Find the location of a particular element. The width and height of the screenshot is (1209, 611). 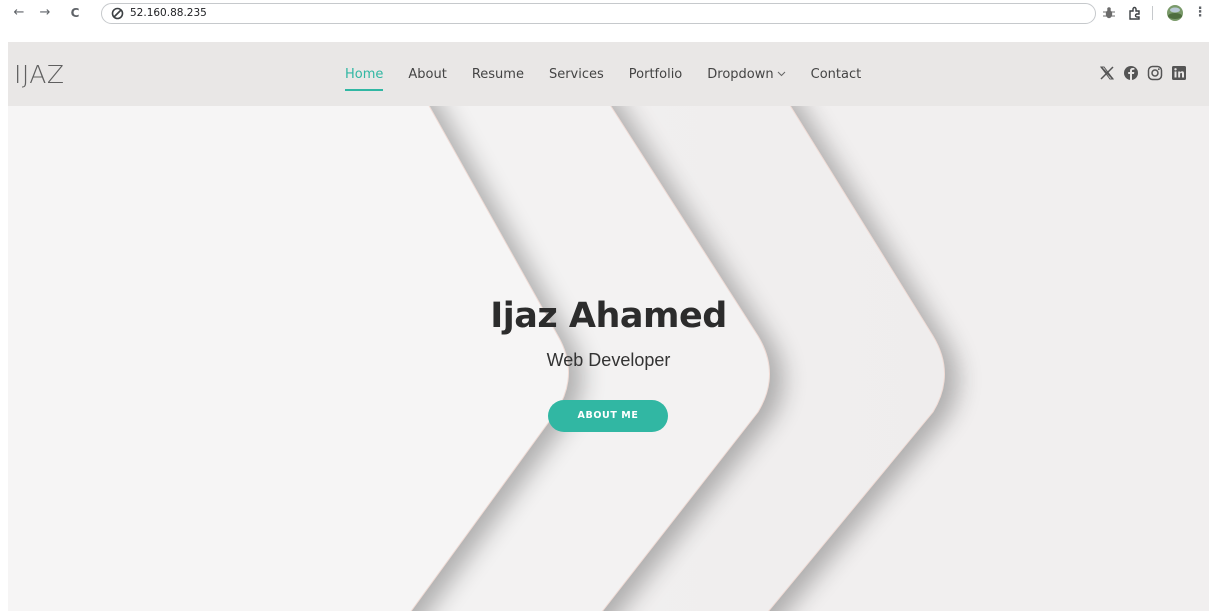

site-logo: IJAZ is located at coordinates (39, 74).